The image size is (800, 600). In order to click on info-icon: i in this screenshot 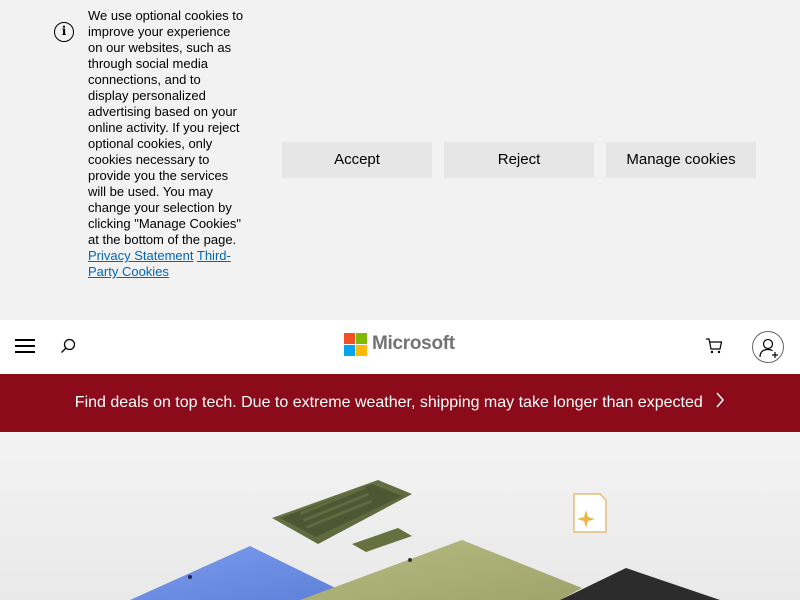, I will do `click(64, 32)`.